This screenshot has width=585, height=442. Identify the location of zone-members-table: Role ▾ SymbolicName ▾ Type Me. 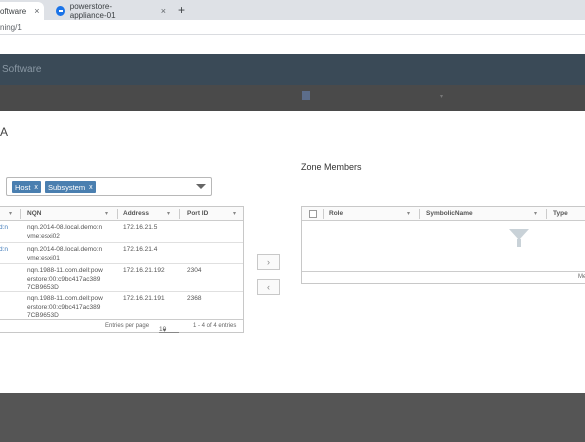
(443, 245).